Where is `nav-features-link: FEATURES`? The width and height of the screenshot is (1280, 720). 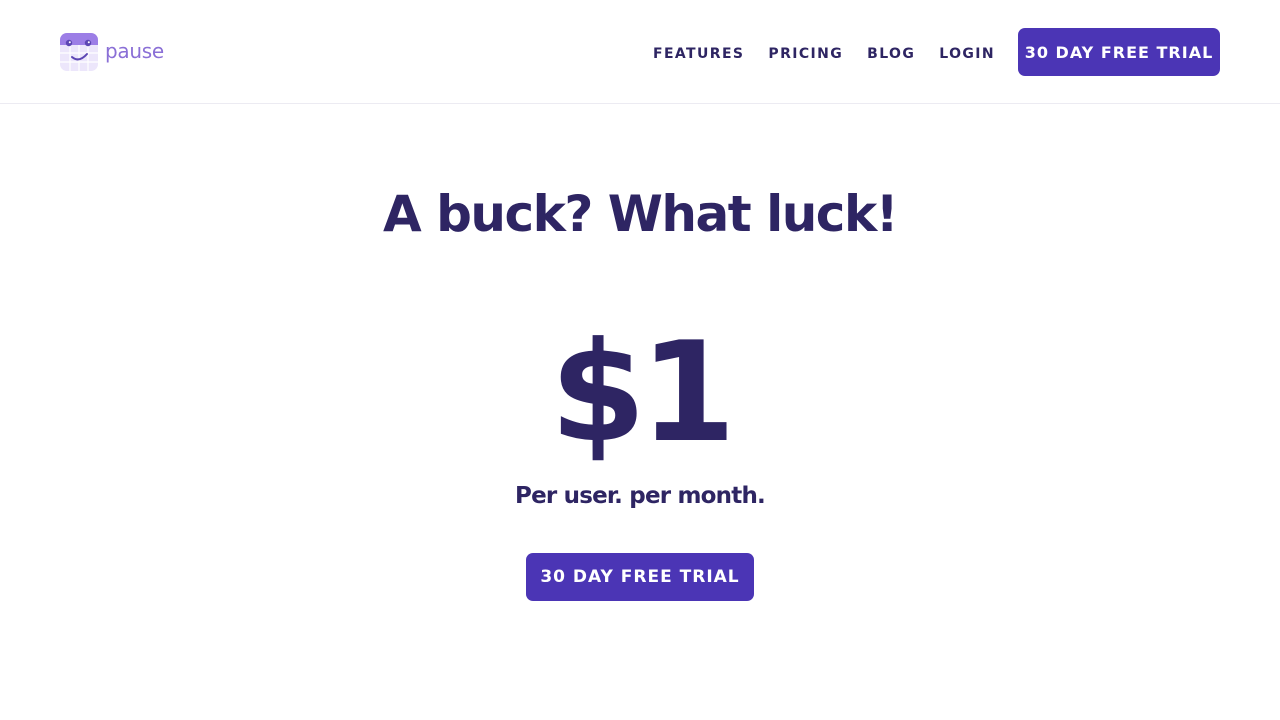
nav-features-link: FEATURES is located at coordinates (698, 54).